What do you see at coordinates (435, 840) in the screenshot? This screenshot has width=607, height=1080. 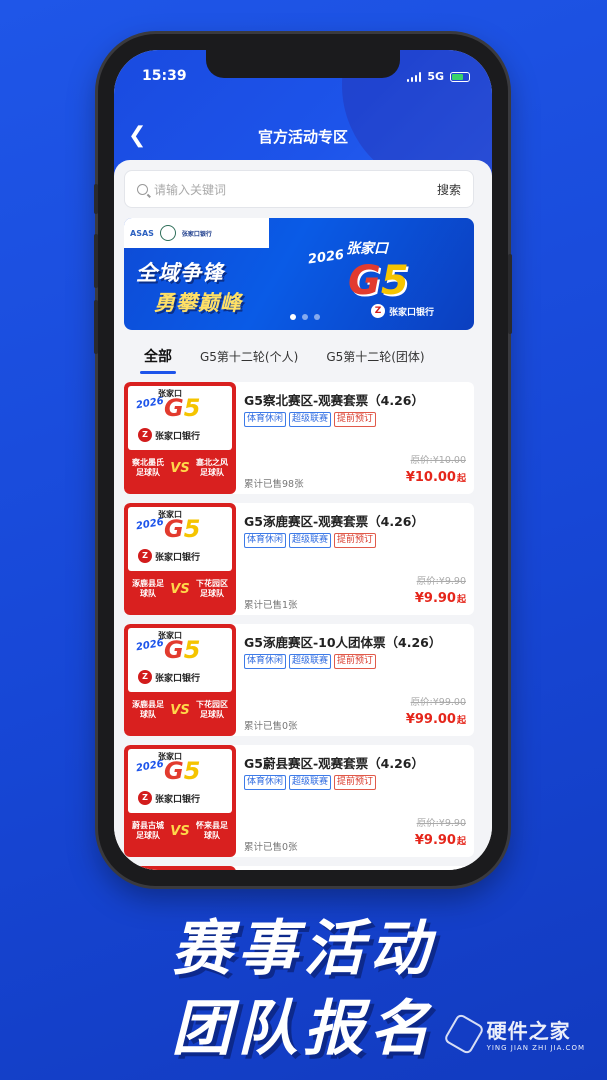 I see `price-value: ¥9.90` at bounding box center [435, 840].